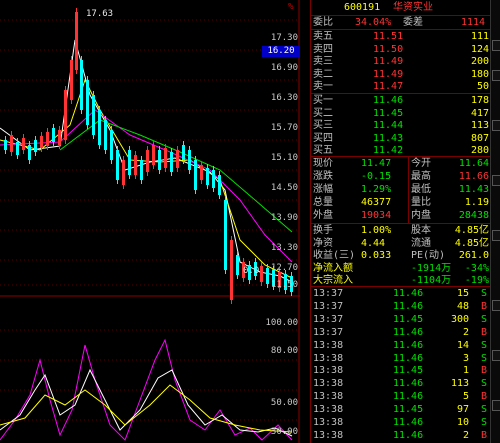 This screenshot has width=500, height=443. Describe the element at coordinates (388, 100) in the screenshot. I see `bid-price: 11.46` at that location.